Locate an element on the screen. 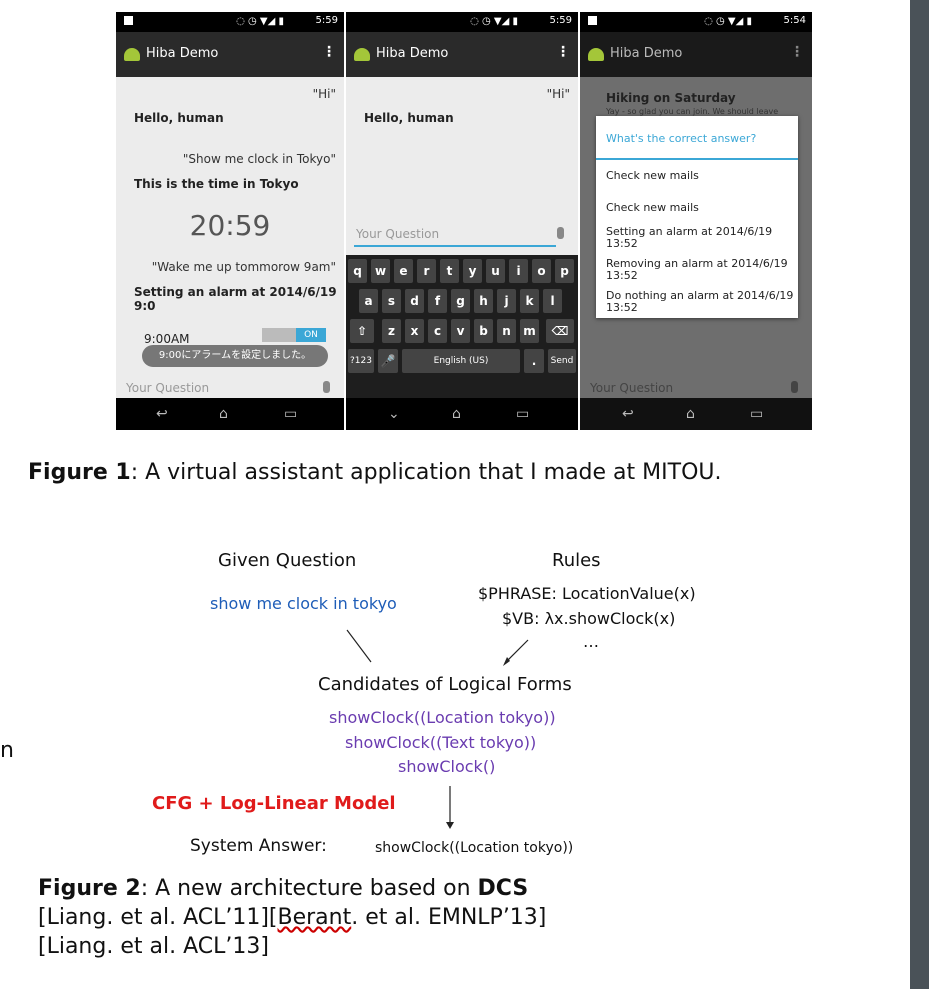  candidate-2: showClock((Text tokyo)) is located at coordinates (441, 742).